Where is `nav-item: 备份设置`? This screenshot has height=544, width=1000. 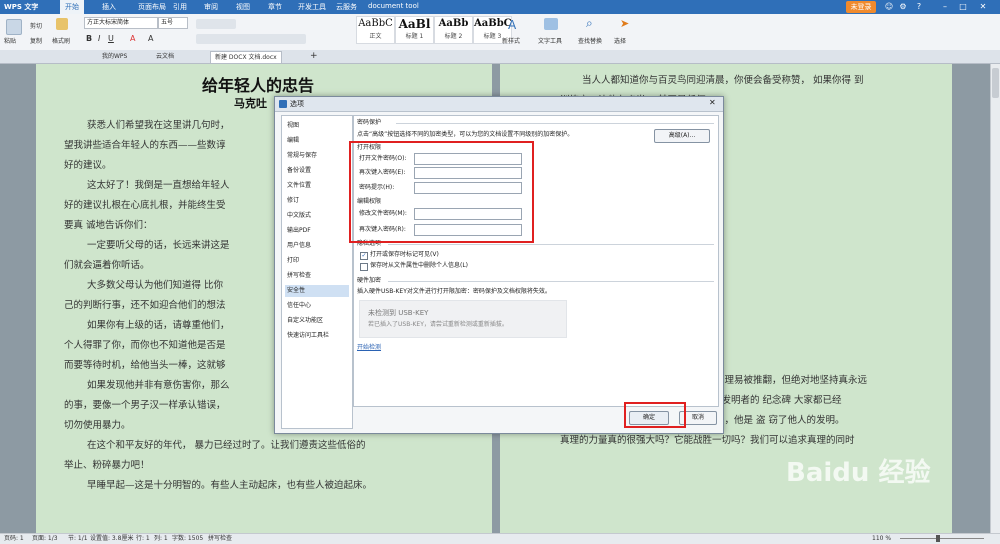 nav-item: 备份设置 is located at coordinates (317, 171).